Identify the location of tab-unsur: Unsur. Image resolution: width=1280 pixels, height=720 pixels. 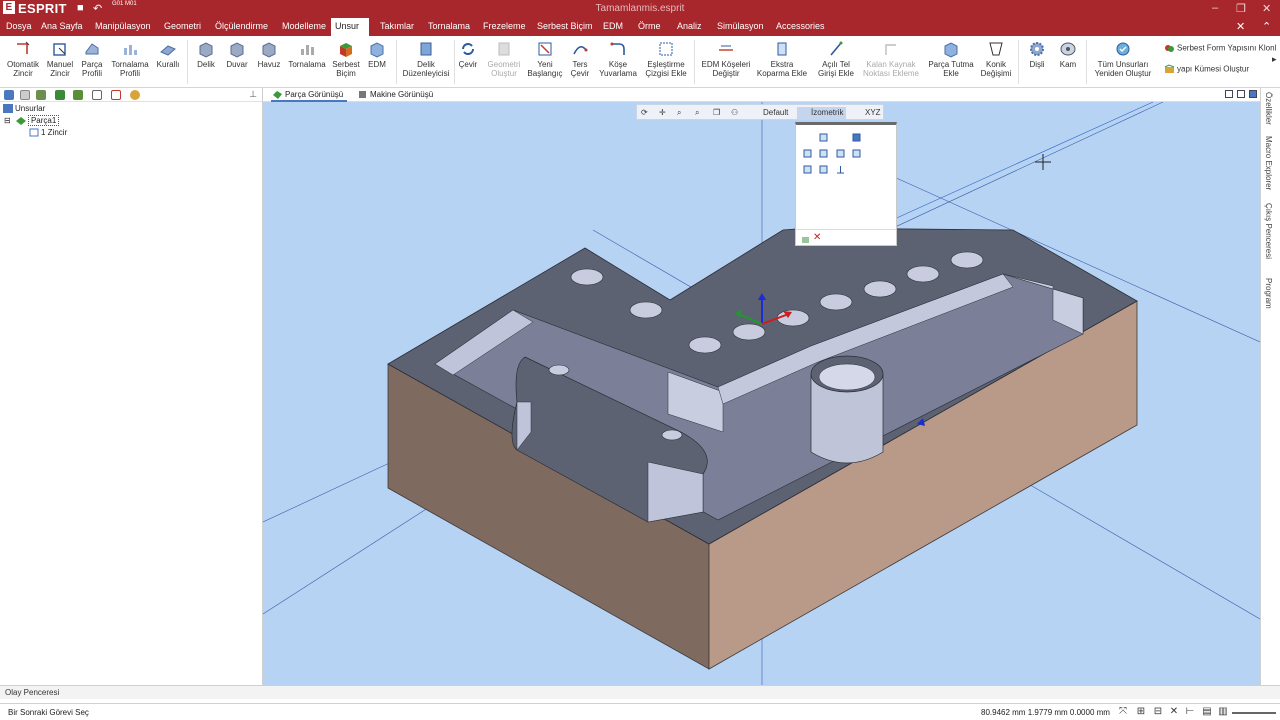
(350, 27).